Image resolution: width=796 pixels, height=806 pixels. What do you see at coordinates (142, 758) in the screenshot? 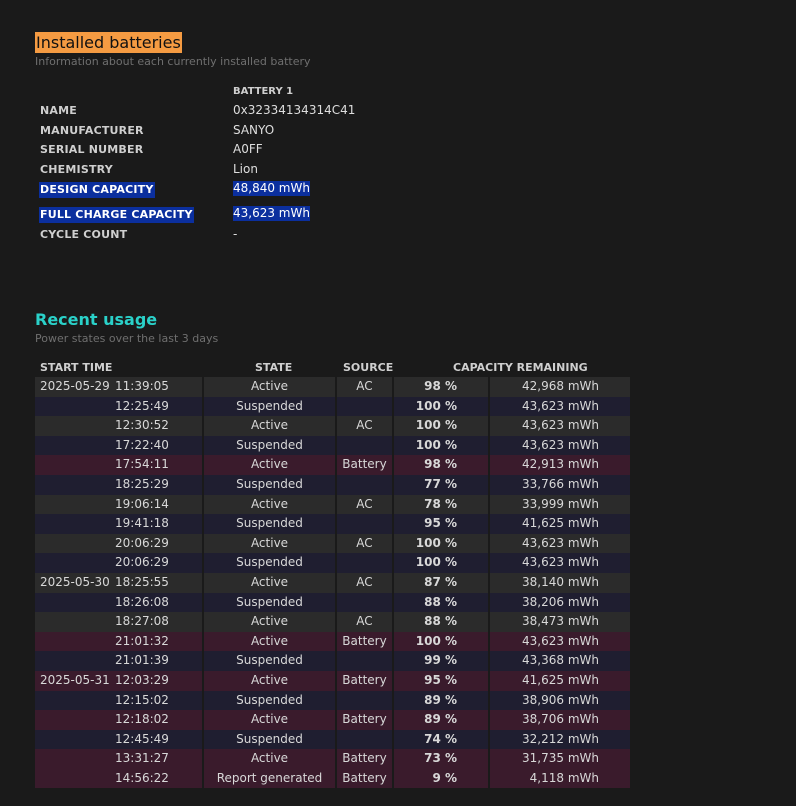
I see `row-time: 13:31:27` at bounding box center [142, 758].